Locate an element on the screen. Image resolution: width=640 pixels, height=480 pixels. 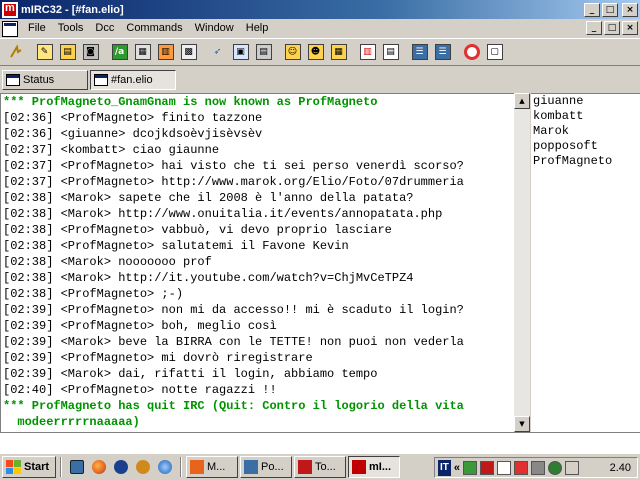
help-button is located at coordinates (471, 52).